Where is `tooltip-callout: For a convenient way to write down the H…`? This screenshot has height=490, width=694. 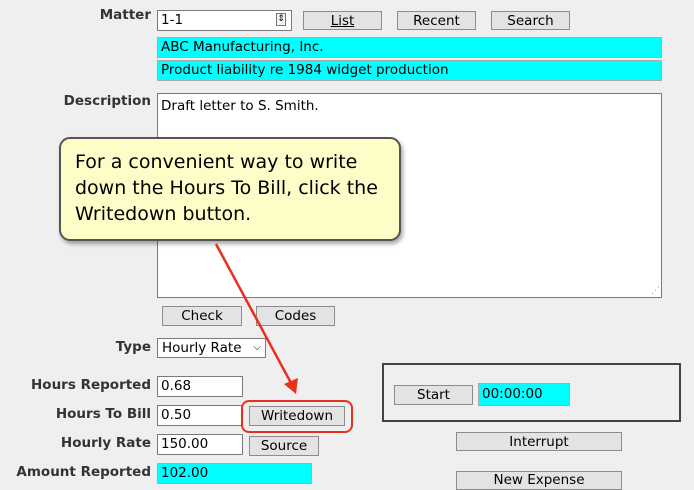 tooltip-callout: For a convenient way to write down the H… is located at coordinates (230, 189).